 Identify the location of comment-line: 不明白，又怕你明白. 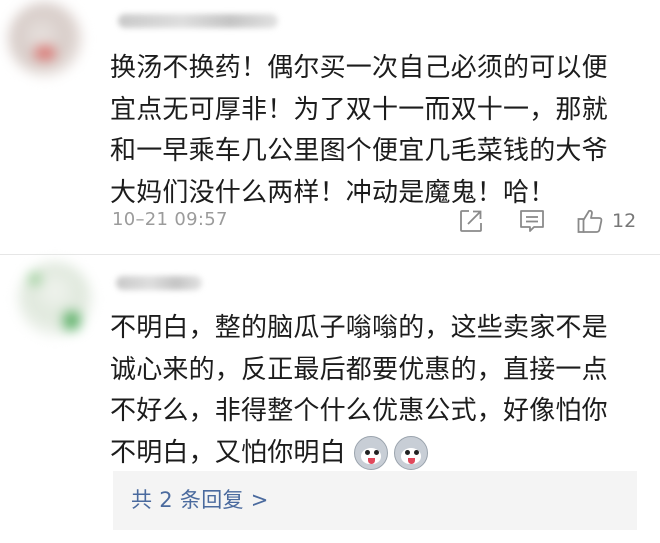
(228, 452).